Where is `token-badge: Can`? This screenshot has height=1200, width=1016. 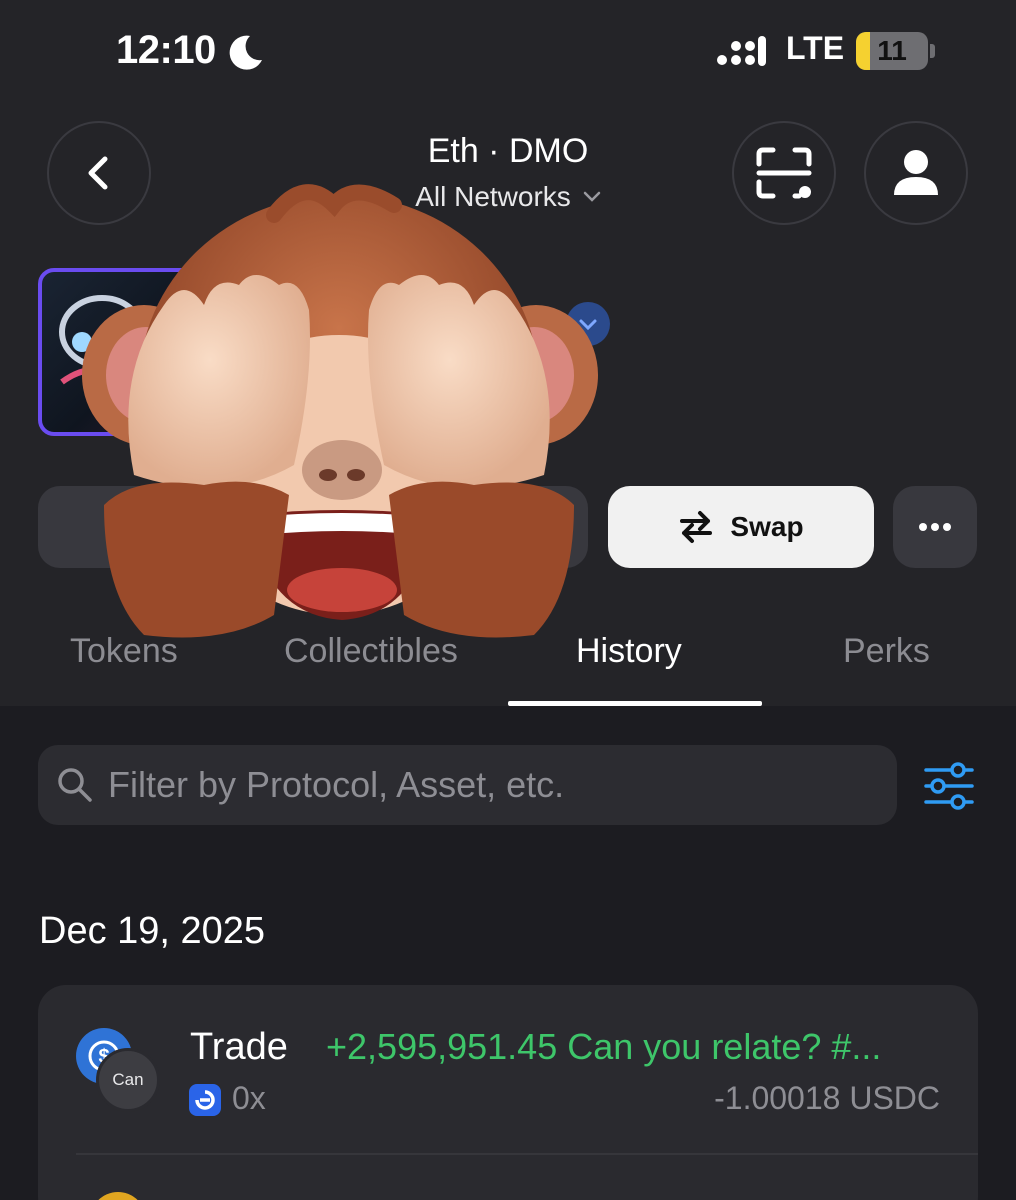
token-badge: Can is located at coordinates (128, 1080).